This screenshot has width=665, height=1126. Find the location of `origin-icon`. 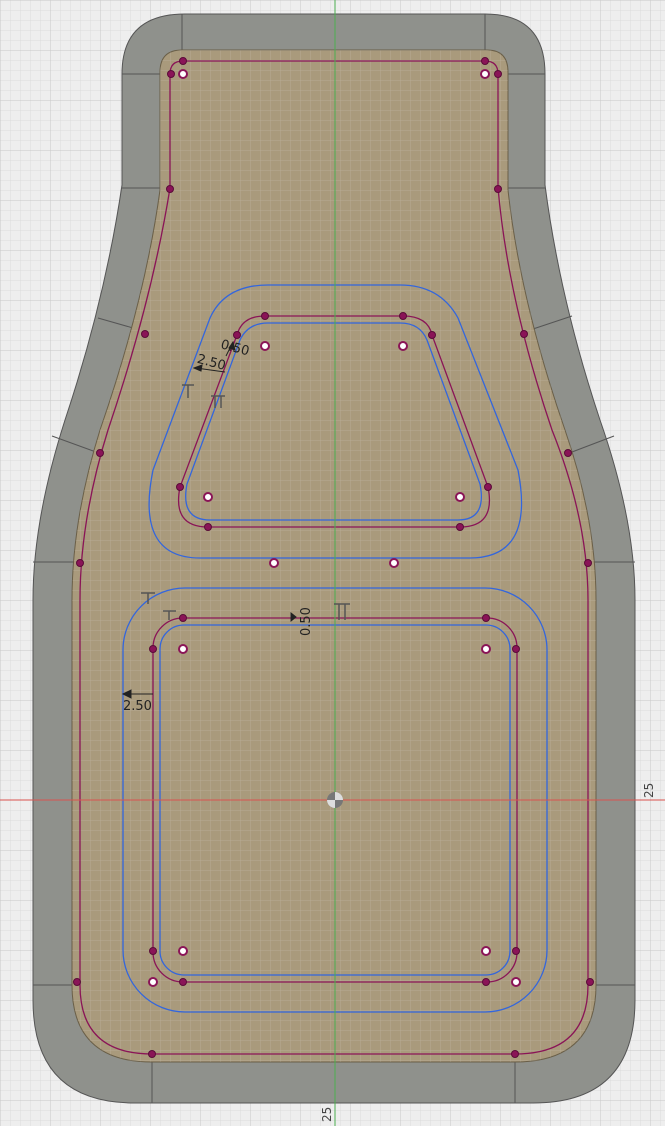

origin-icon is located at coordinates (335, 800).